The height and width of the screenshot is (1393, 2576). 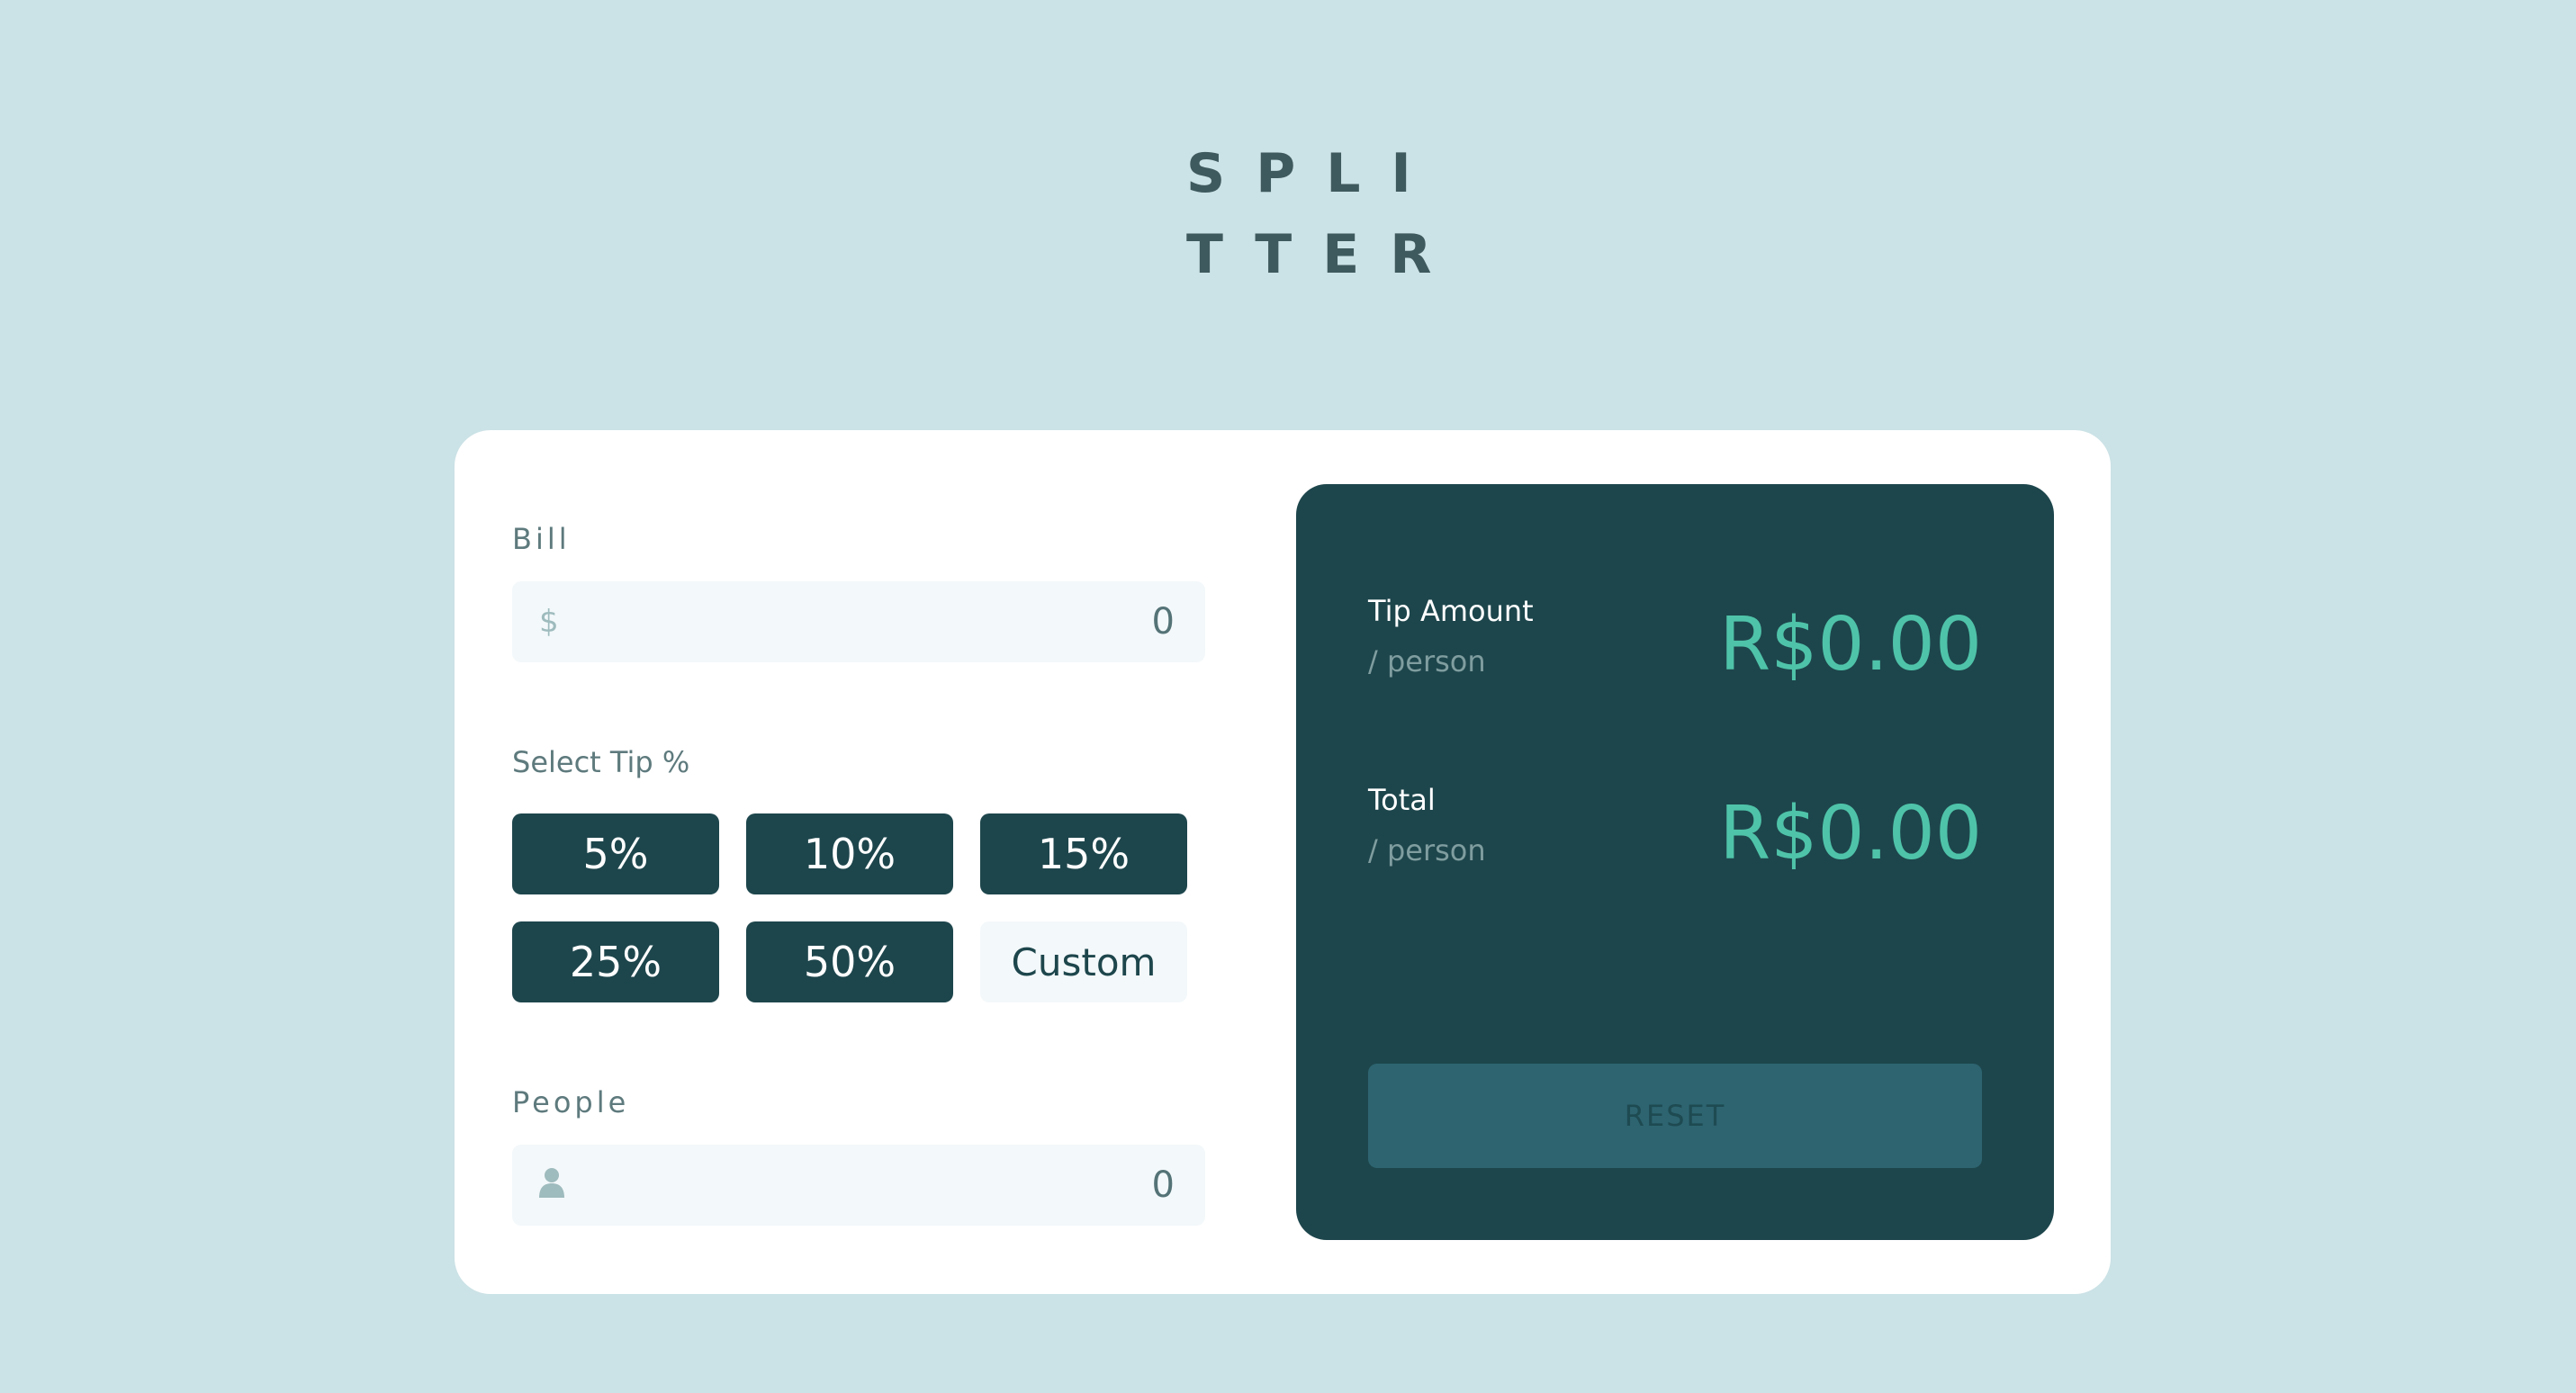 What do you see at coordinates (1427, 850) in the screenshot?
I see `total-per-person: / person` at bounding box center [1427, 850].